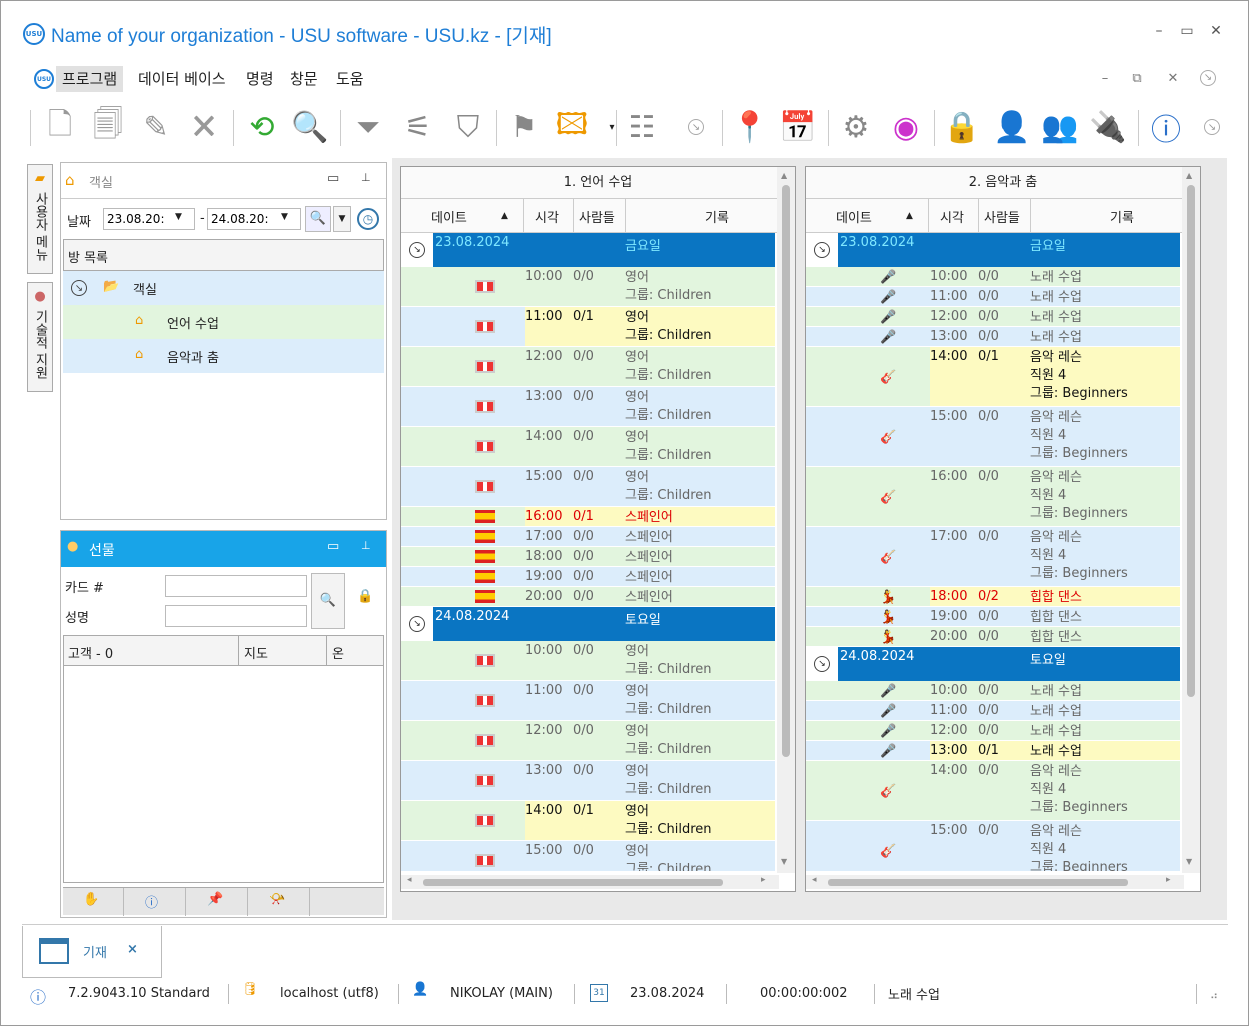  What do you see at coordinates (588, 517) in the screenshot?
I see `schedule-row: 16:00 0/1 스페인어` at bounding box center [588, 517].